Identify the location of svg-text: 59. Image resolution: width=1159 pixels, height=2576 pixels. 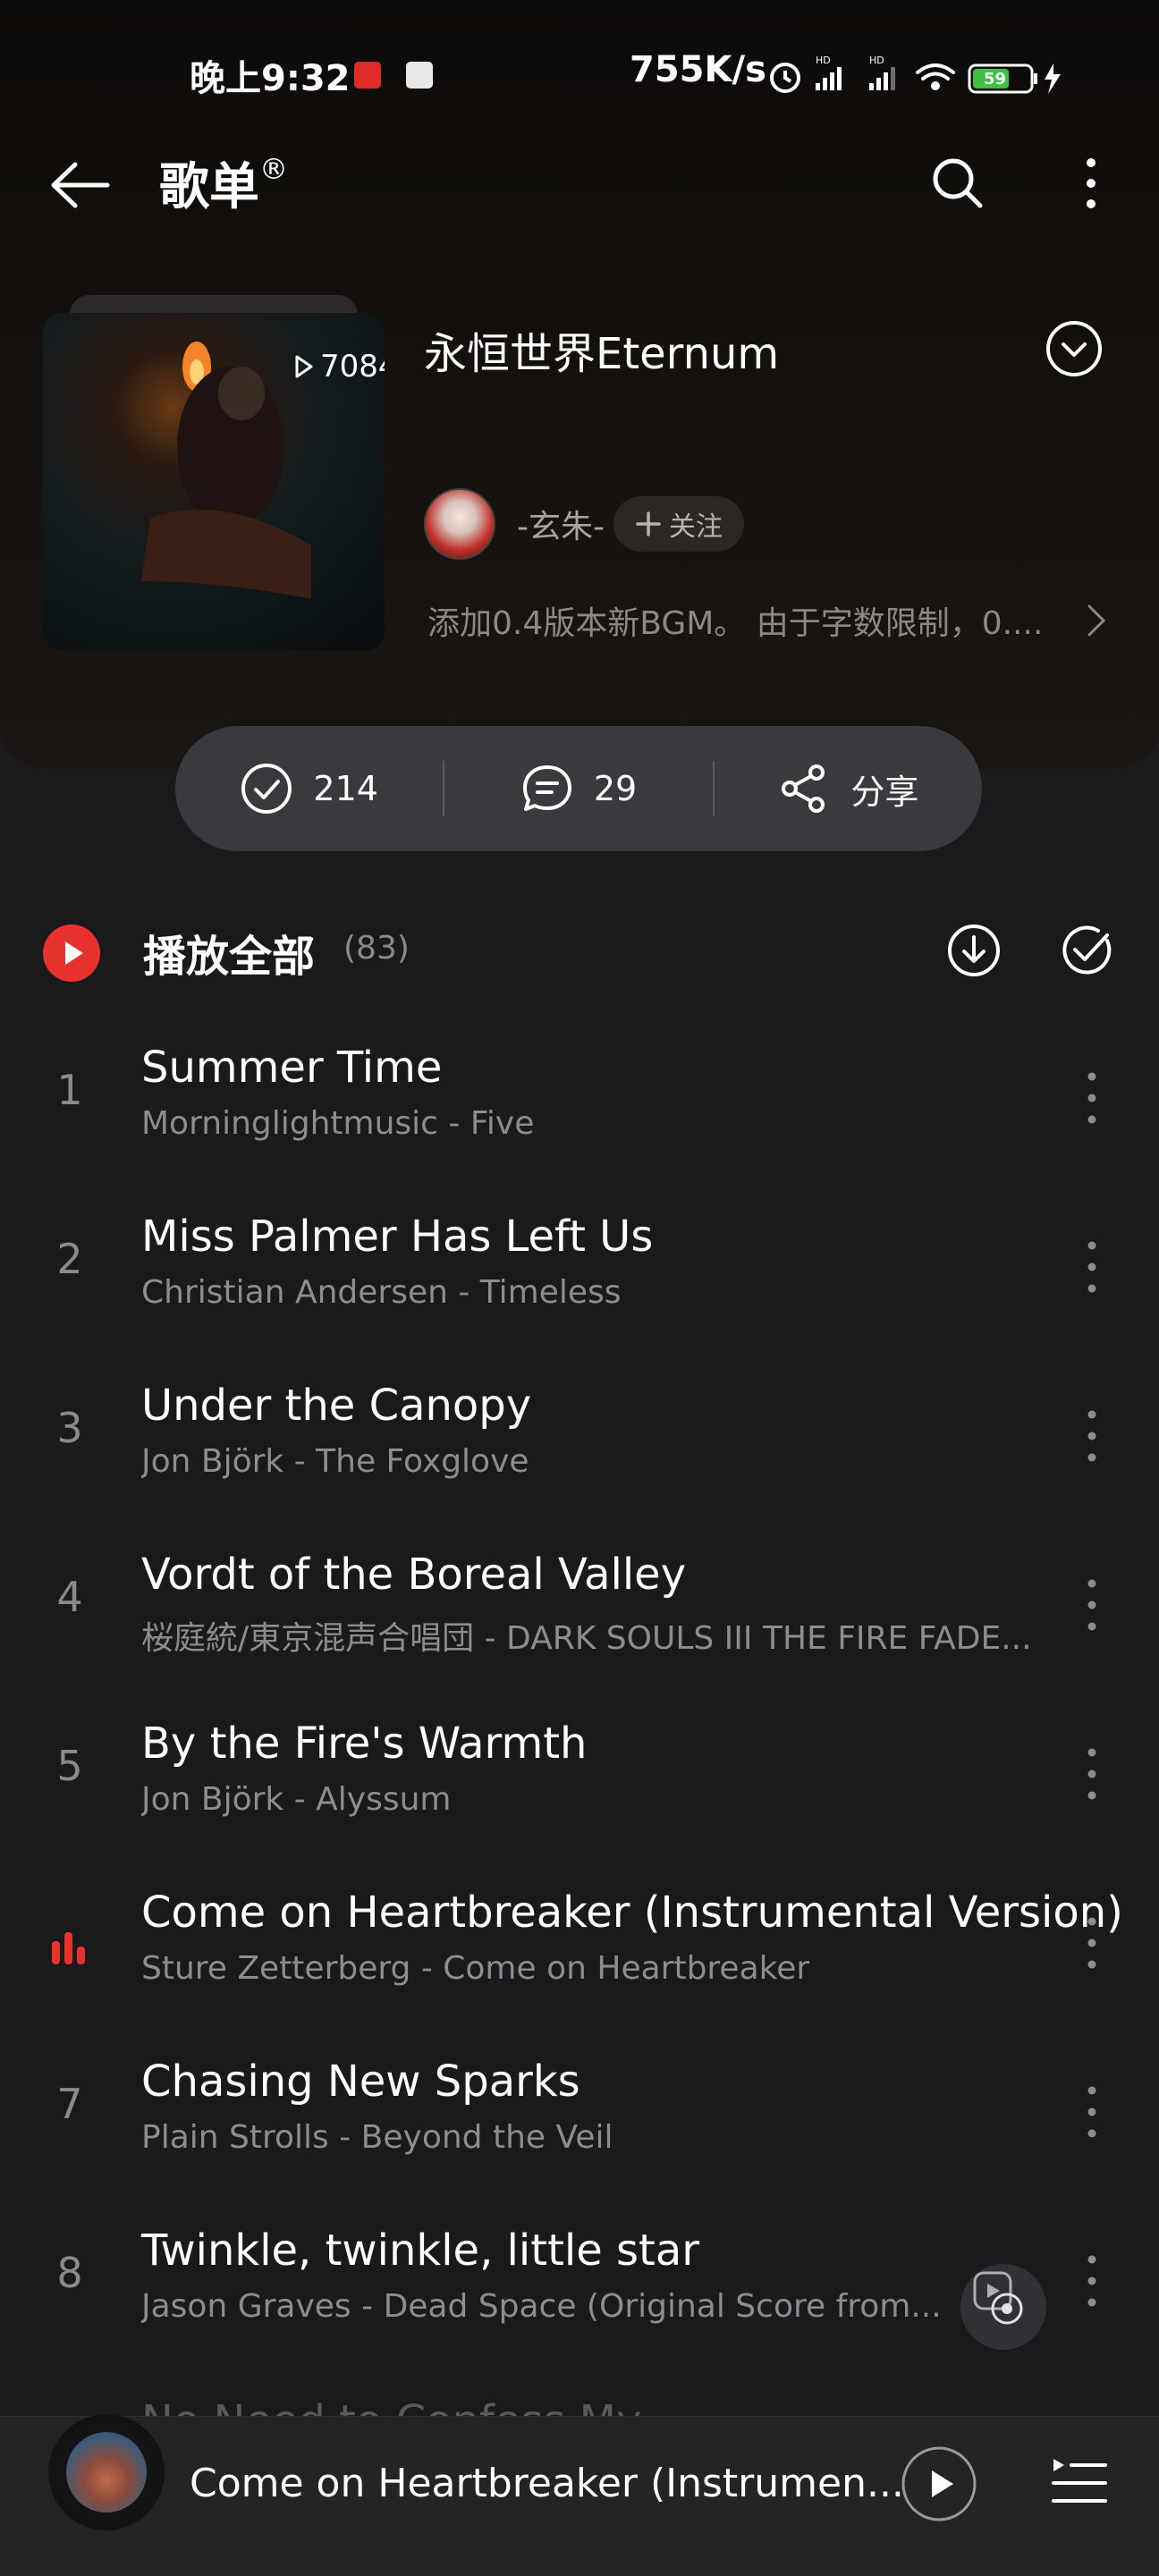
(995, 79).